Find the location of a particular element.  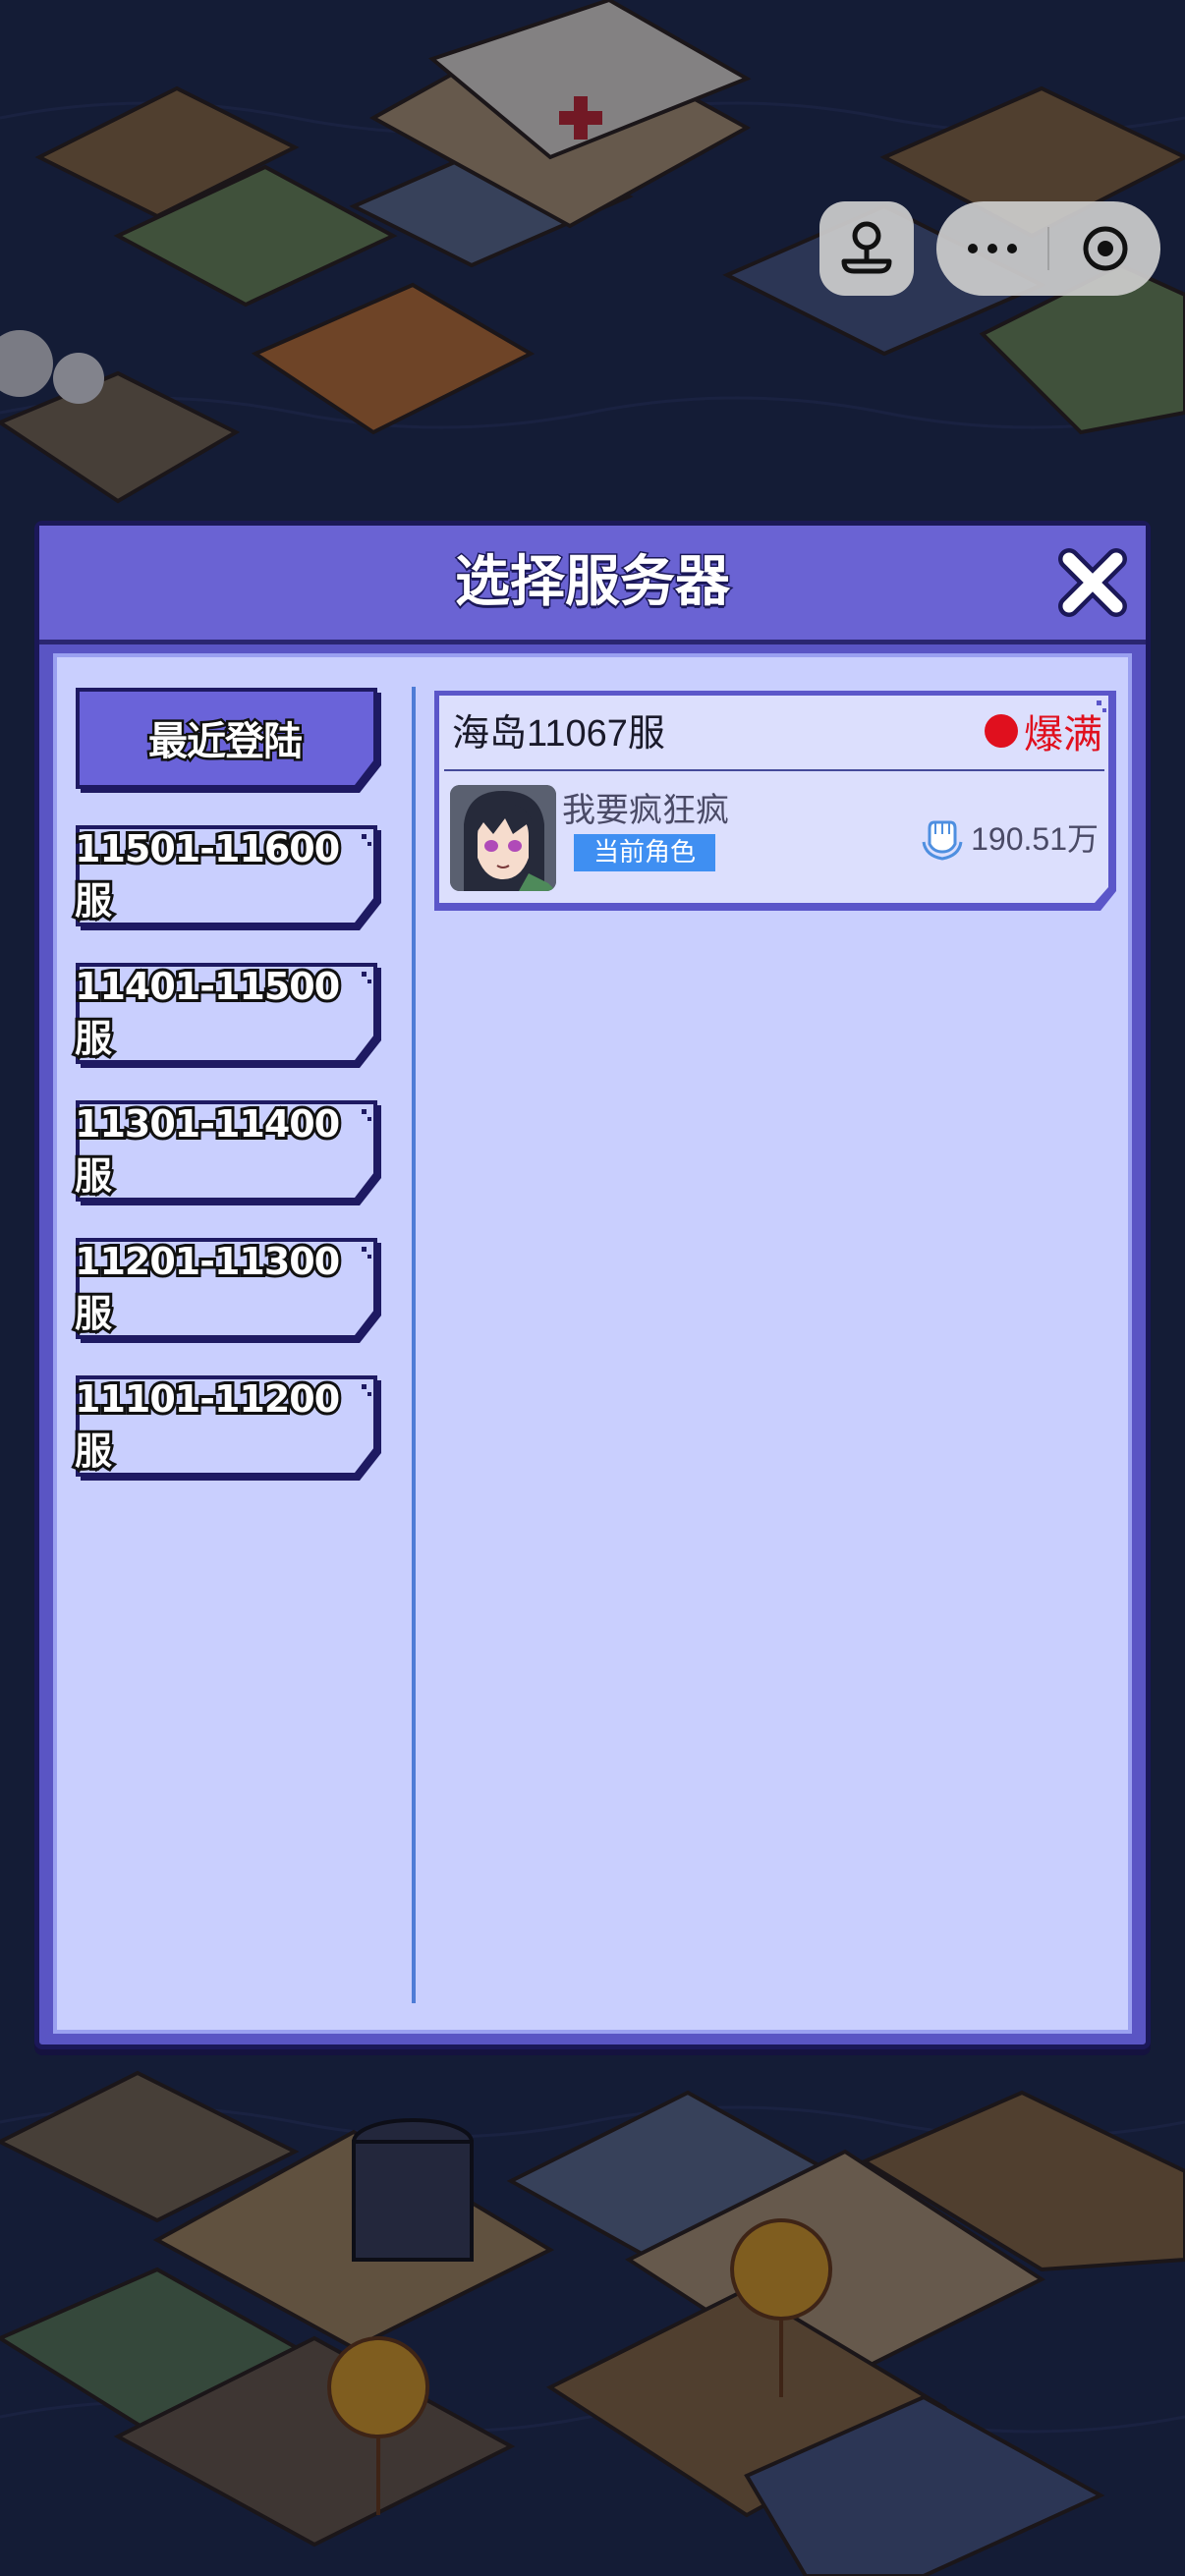

status-dot-icon is located at coordinates (1002, 731).